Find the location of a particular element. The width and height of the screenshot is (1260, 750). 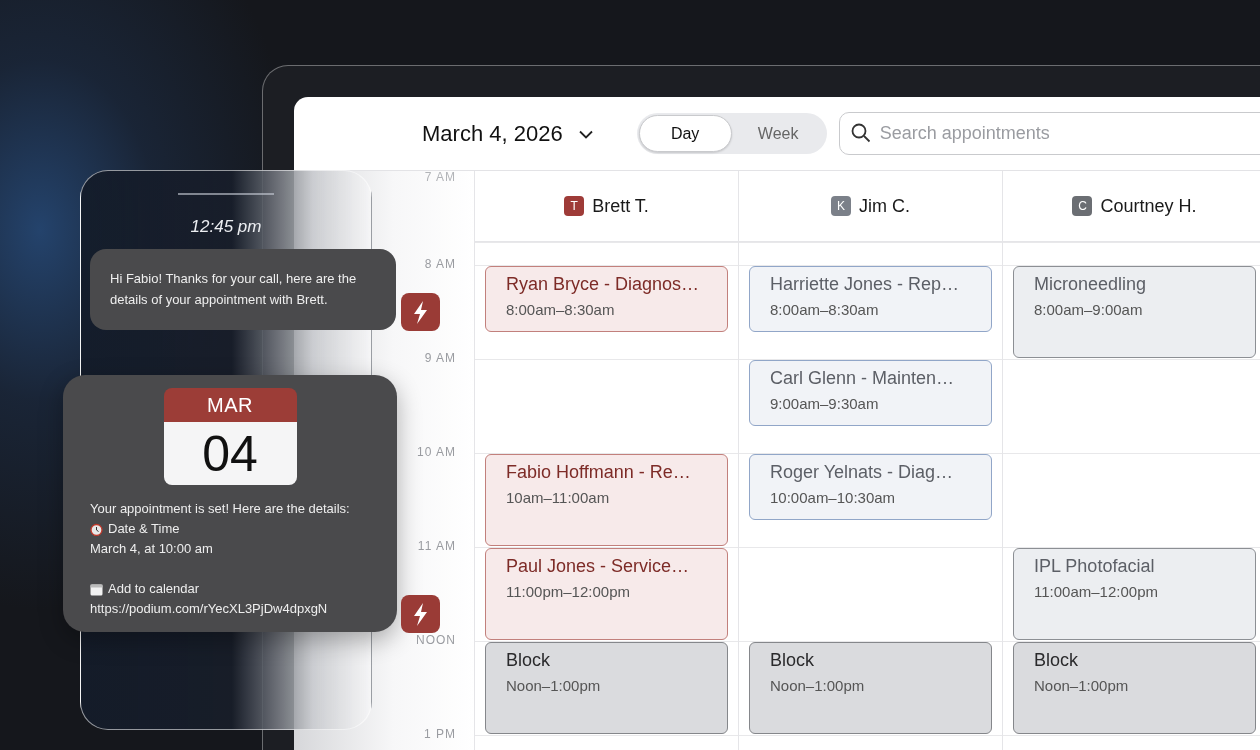

appointment-event: Paul Jones - Service… 11:00pm–12:00pm is located at coordinates (606, 594).